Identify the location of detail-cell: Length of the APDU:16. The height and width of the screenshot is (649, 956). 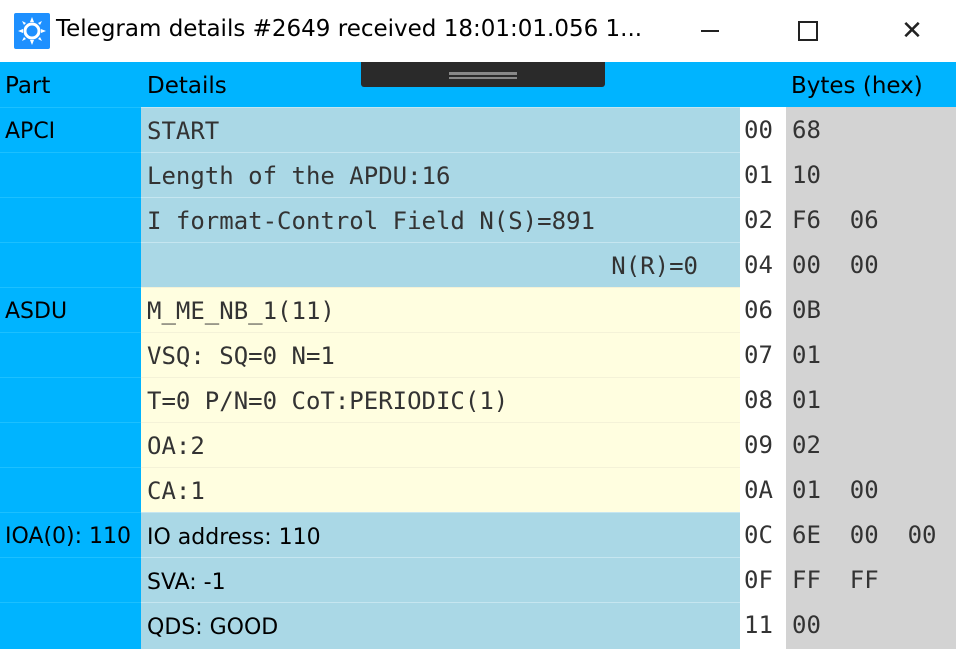
(440, 174).